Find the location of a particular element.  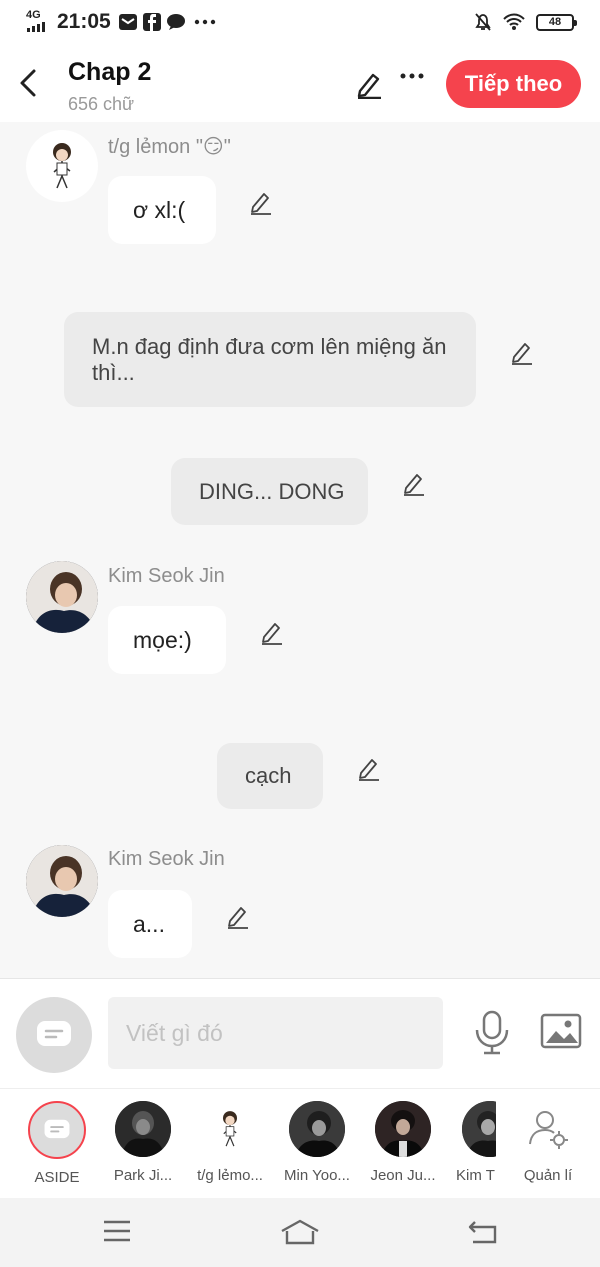

narration-bubble: cạch is located at coordinates (270, 776).